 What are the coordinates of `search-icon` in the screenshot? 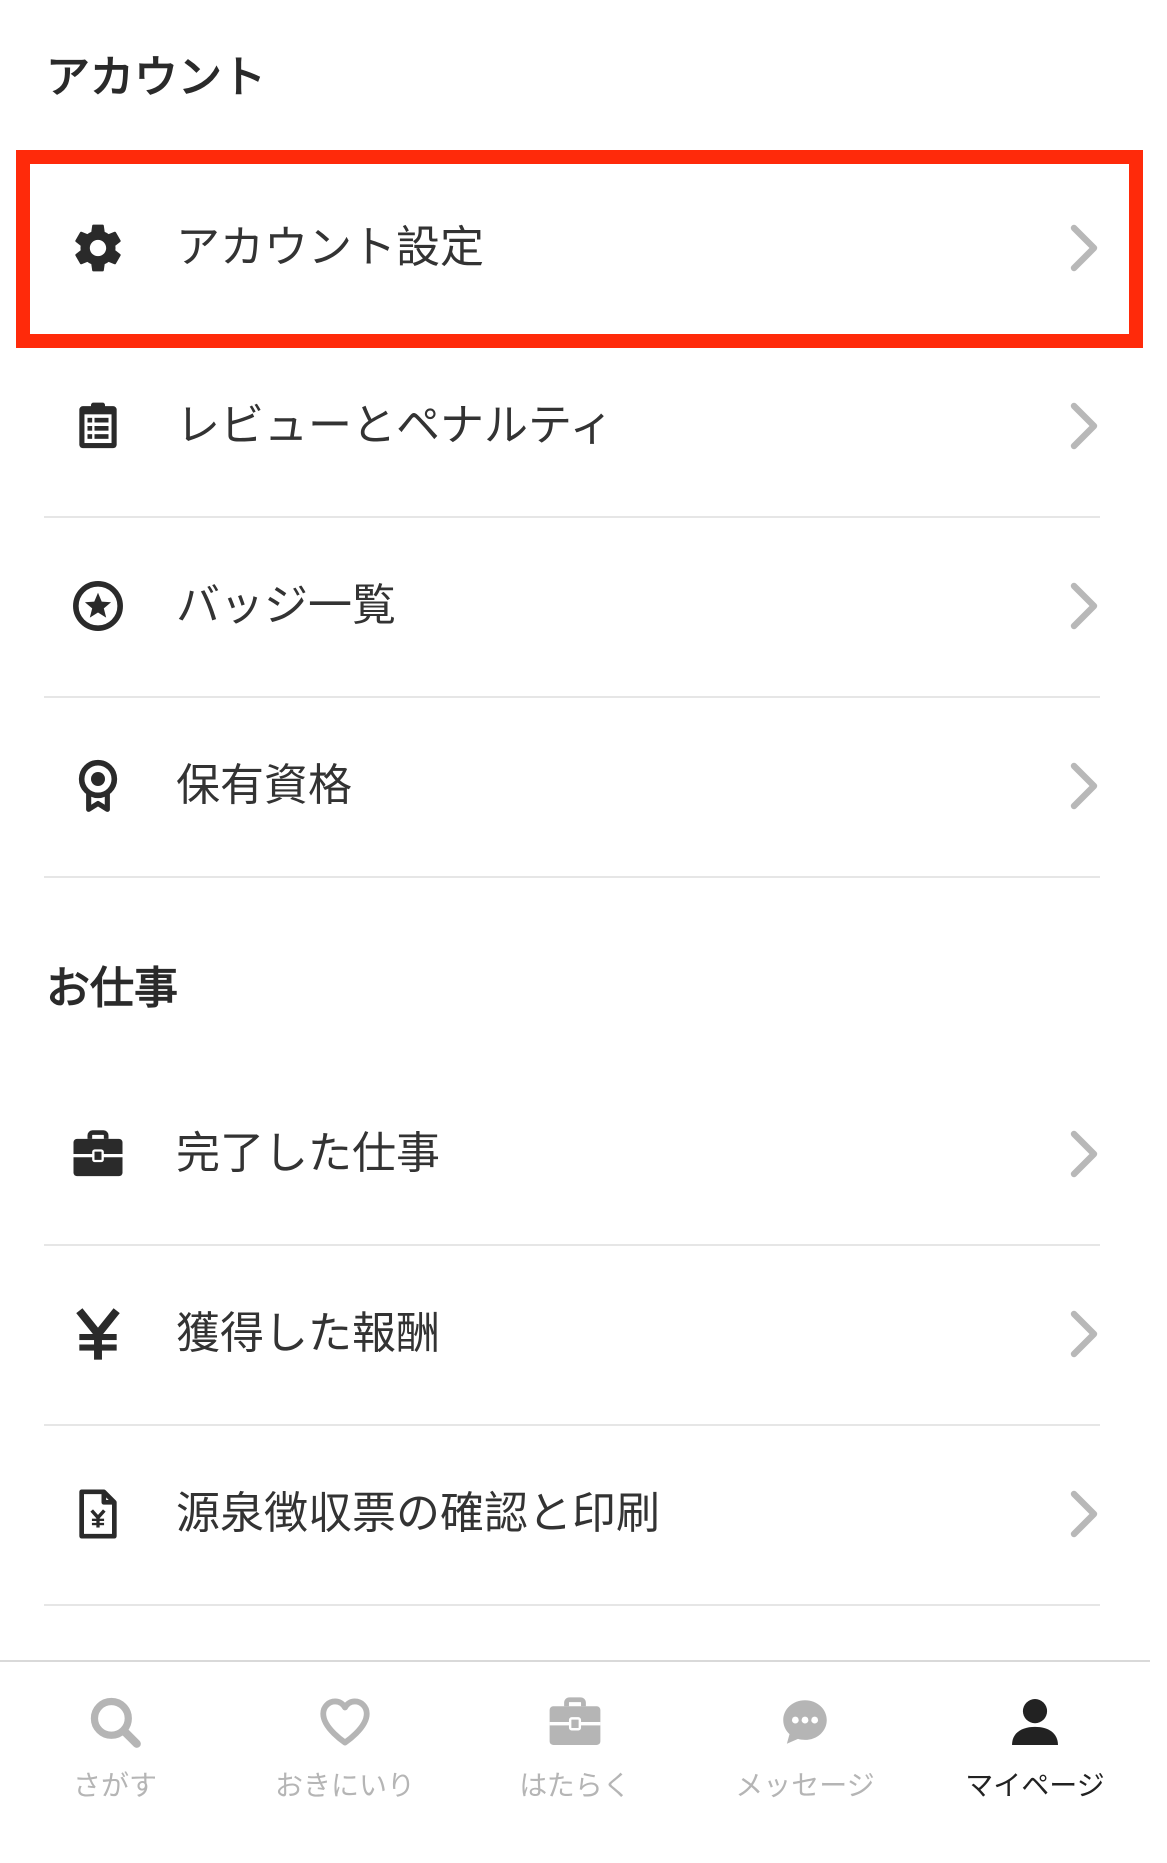 It's located at (115, 1722).